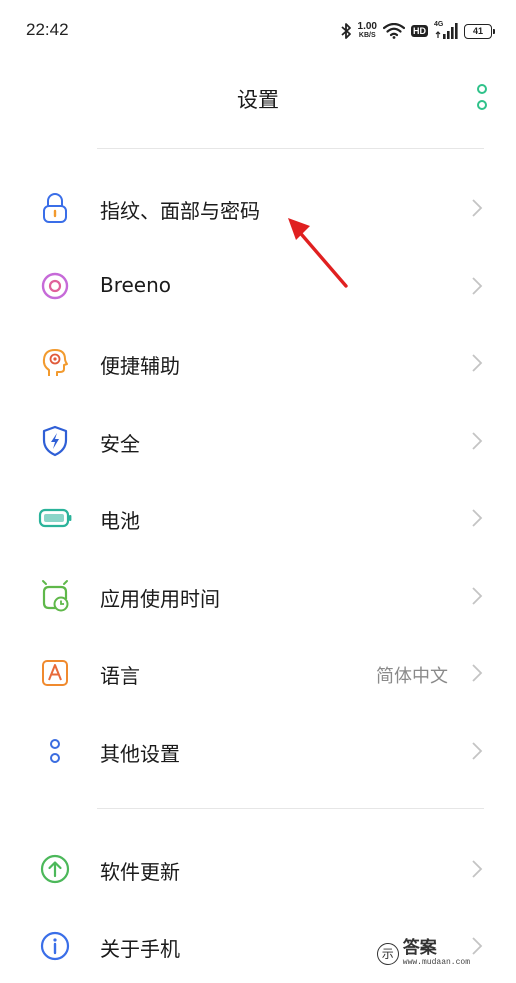  I want to click on lock-icon, so click(55, 208).